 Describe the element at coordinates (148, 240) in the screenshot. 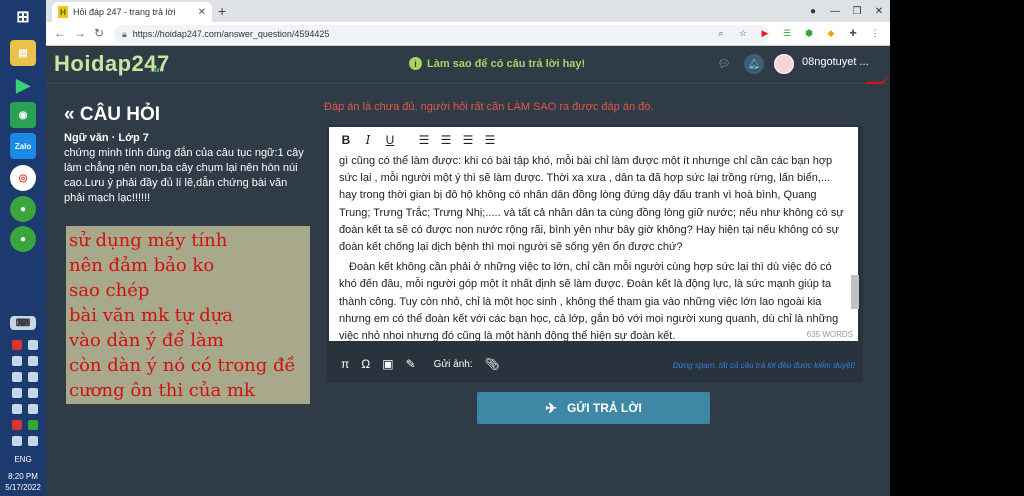

I see `note-line: sử dụng máy tính` at that location.